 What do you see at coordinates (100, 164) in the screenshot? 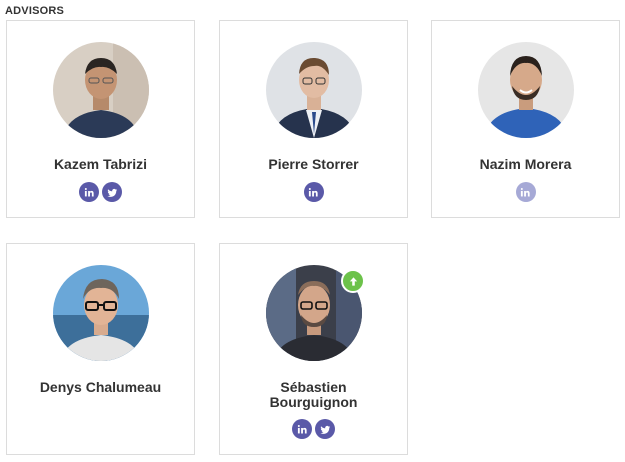
I see `advisor-name: Kazem Tabrizi` at bounding box center [100, 164].